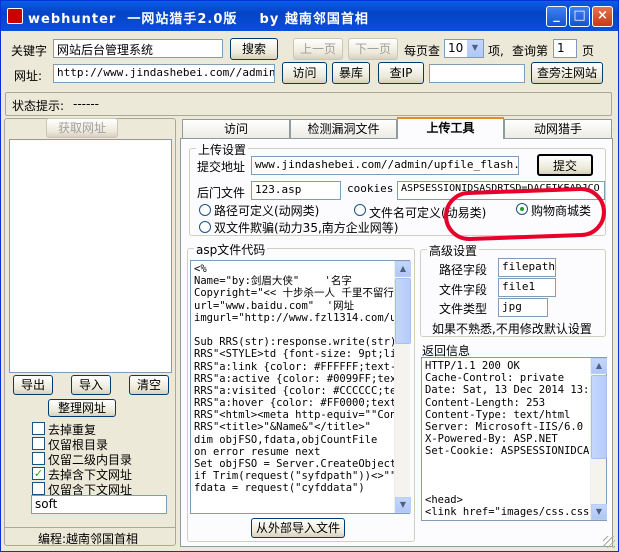 The image size is (619, 552). What do you see at coordinates (498, 414) in the screenshot?
I see `code-line: Content-Type: text/html` at bounding box center [498, 414].